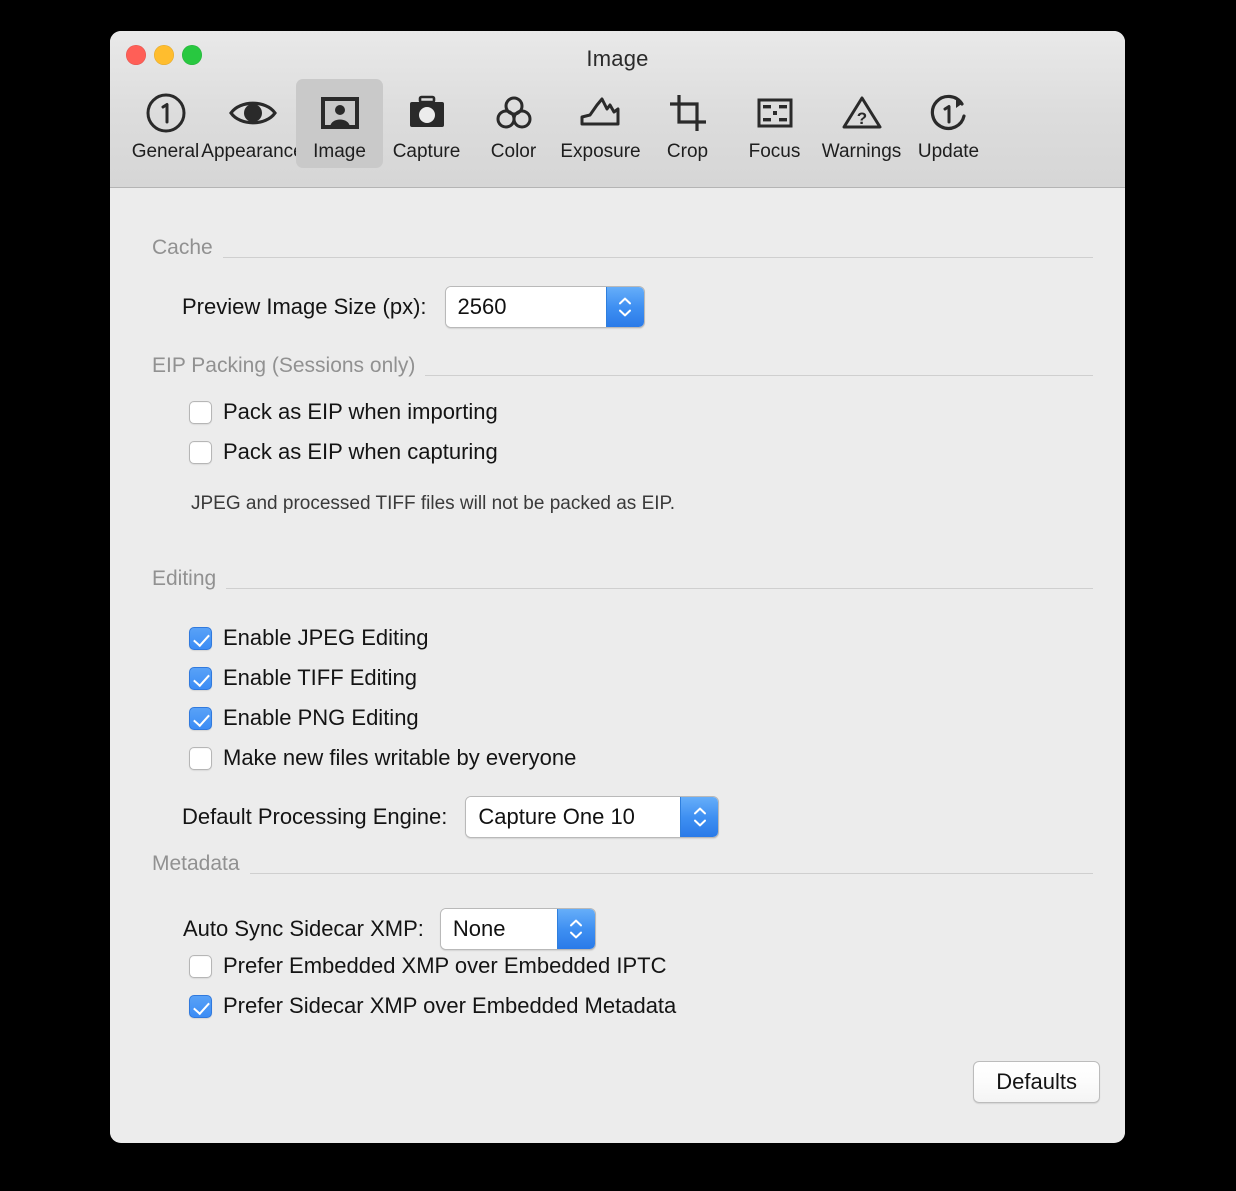  What do you see at coordinates (166, 113) in the screenshot?
I see `circled-number-one-icon` at bounding box center [166, 113].